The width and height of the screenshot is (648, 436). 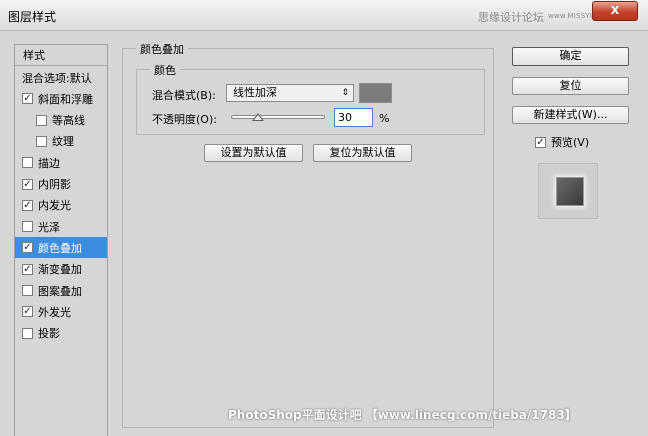 What do you see at coordinates (255, 92) in the screenshot?
I see `blend-mode-value: 线性加深` at bounding box center [255, 92].